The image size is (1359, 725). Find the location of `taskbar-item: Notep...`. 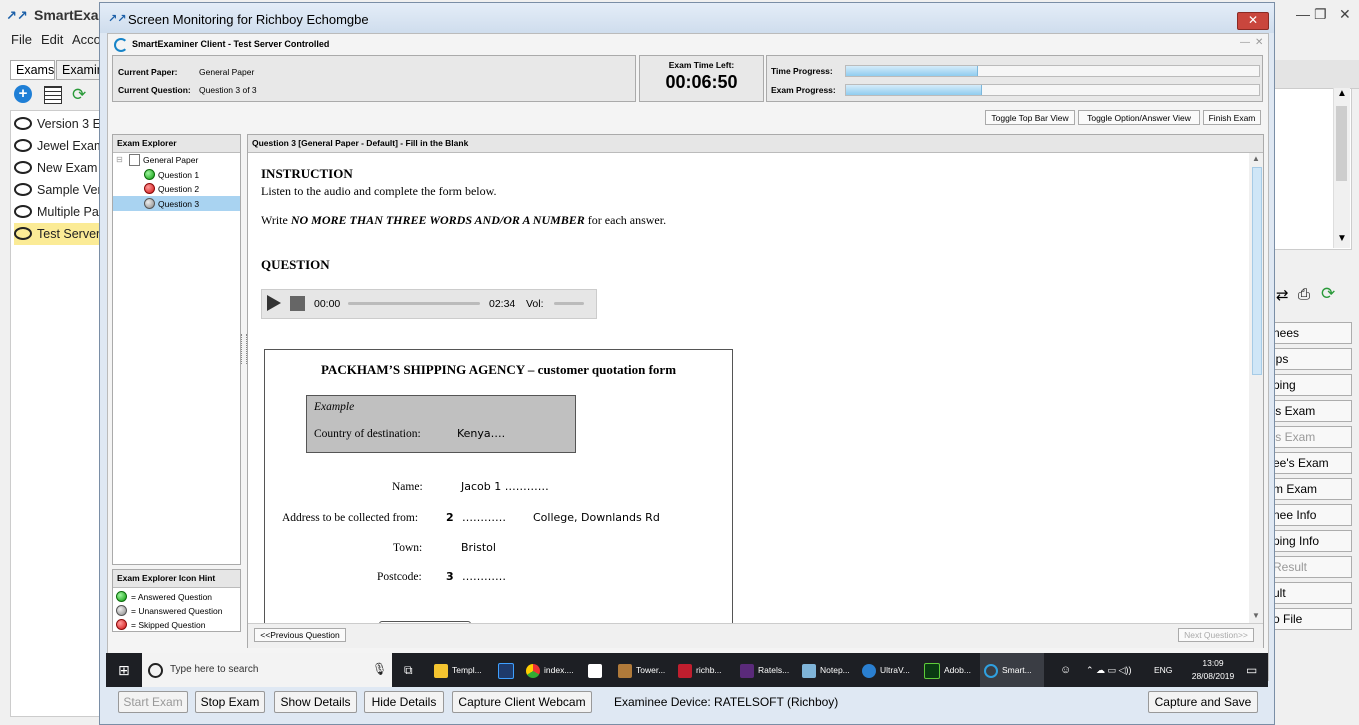

taskbar-item: Notep... is located at coordinates (826, 670).